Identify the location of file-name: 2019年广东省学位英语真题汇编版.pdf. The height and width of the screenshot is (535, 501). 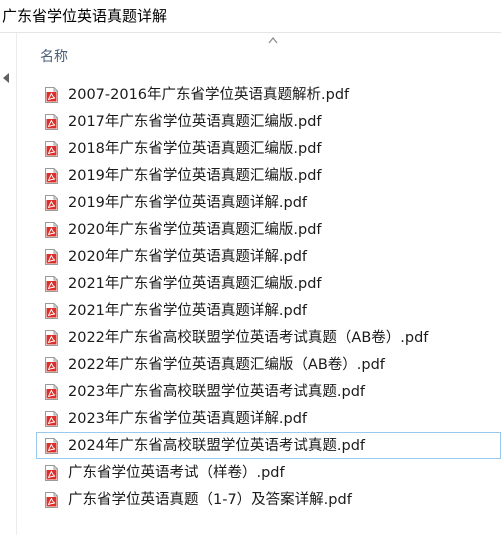
(195, 176).